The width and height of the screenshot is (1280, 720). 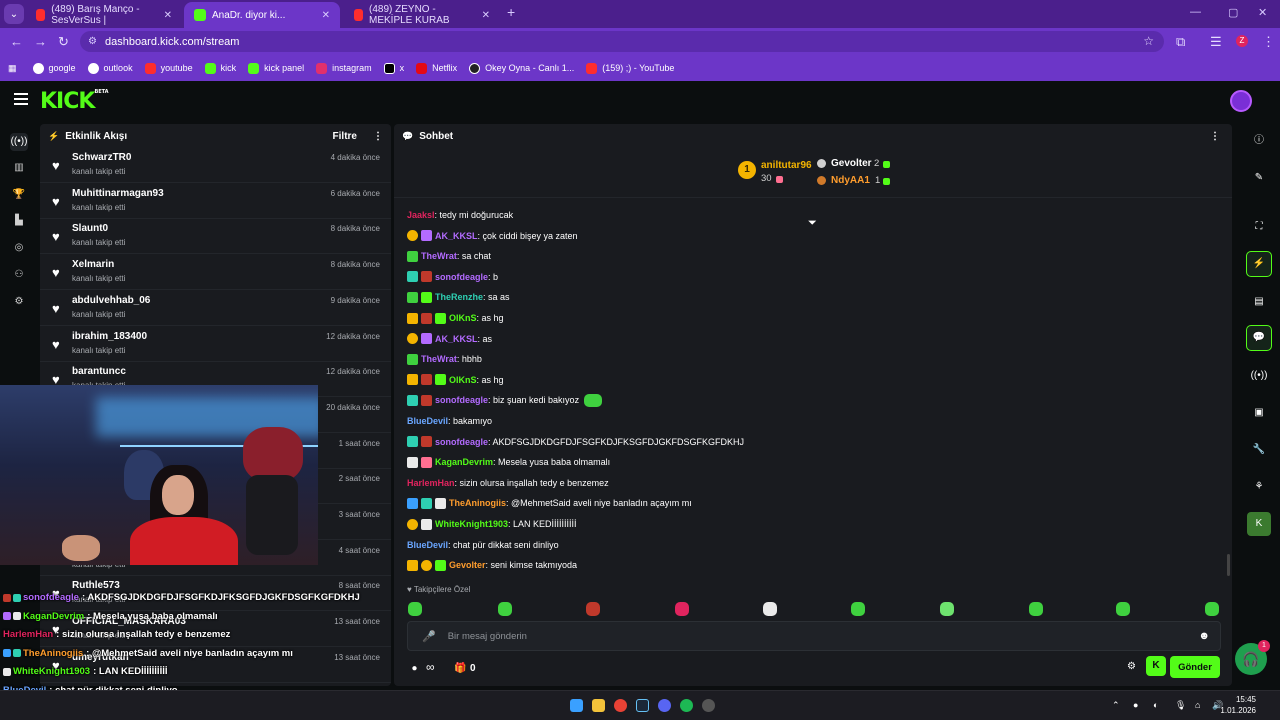 I want to click on chrome-icon, so click(x=620, y=705).